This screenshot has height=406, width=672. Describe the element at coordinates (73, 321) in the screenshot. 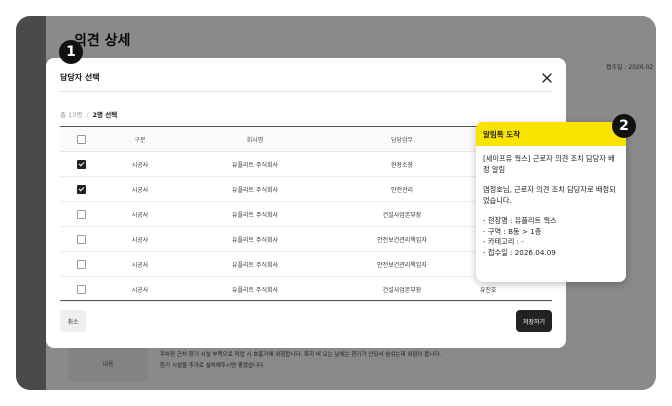

I see `cancel-button: 취소` at that location.